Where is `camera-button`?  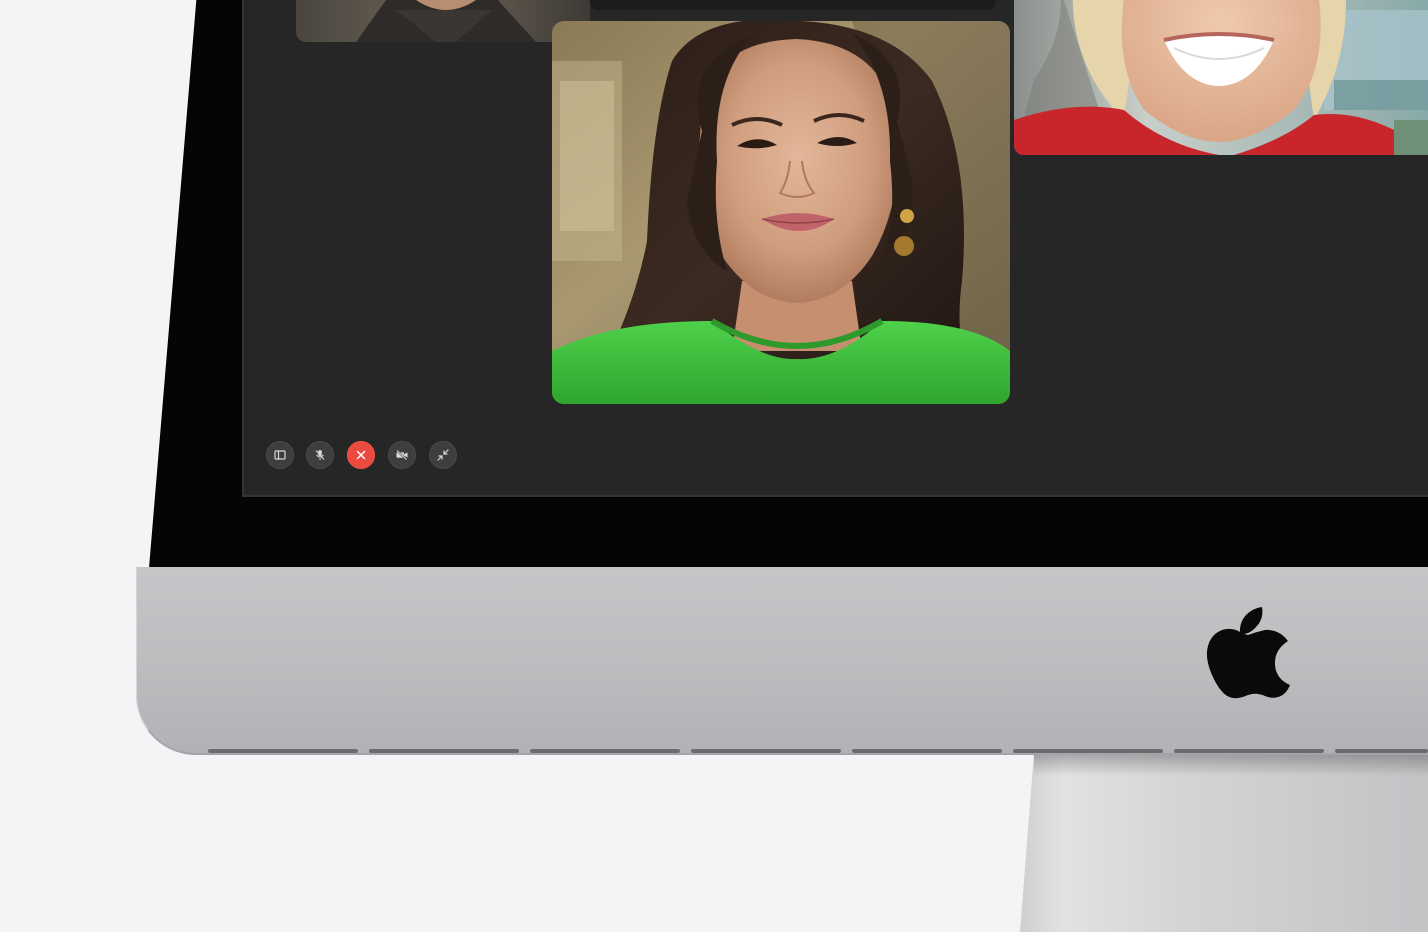 camera-button is located at coordinates (402, 455).